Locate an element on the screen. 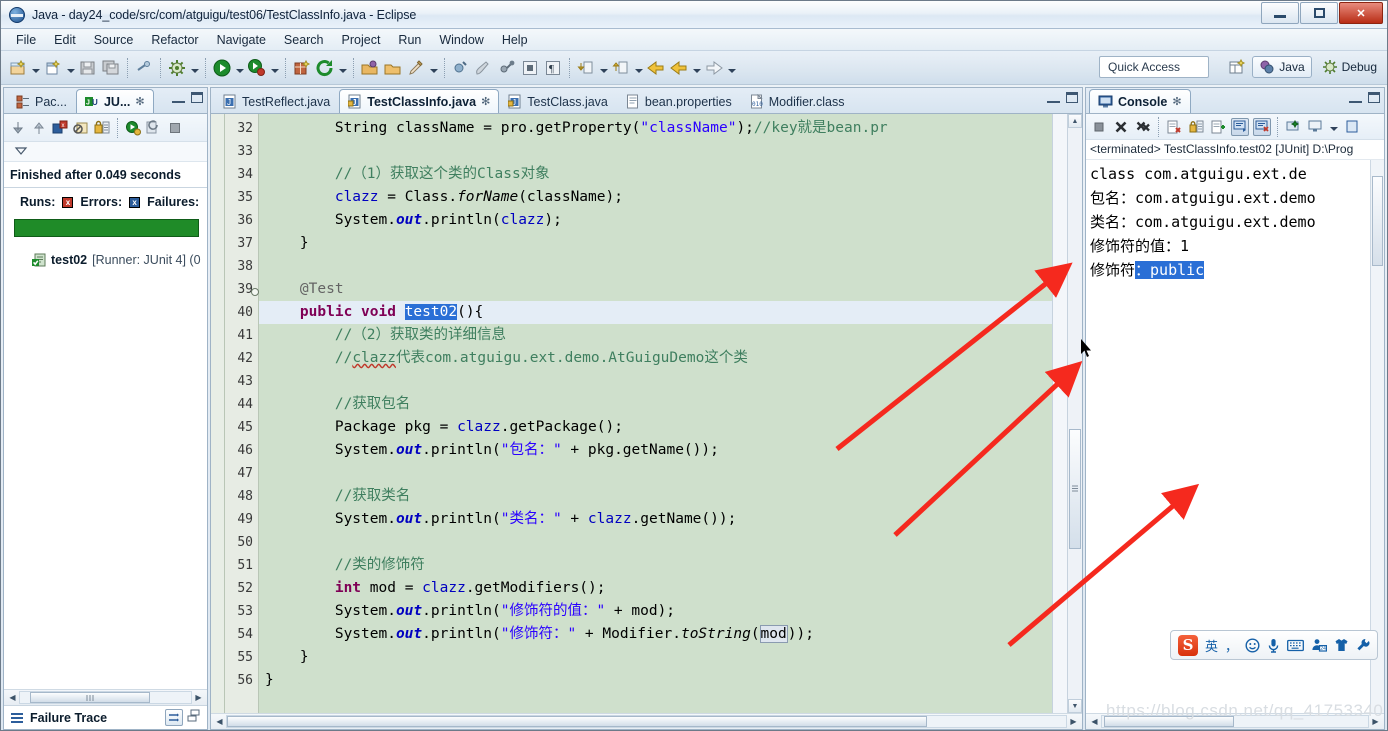  editor-scroll-right-icon: ▶ is located at coordinates (1073, 721).